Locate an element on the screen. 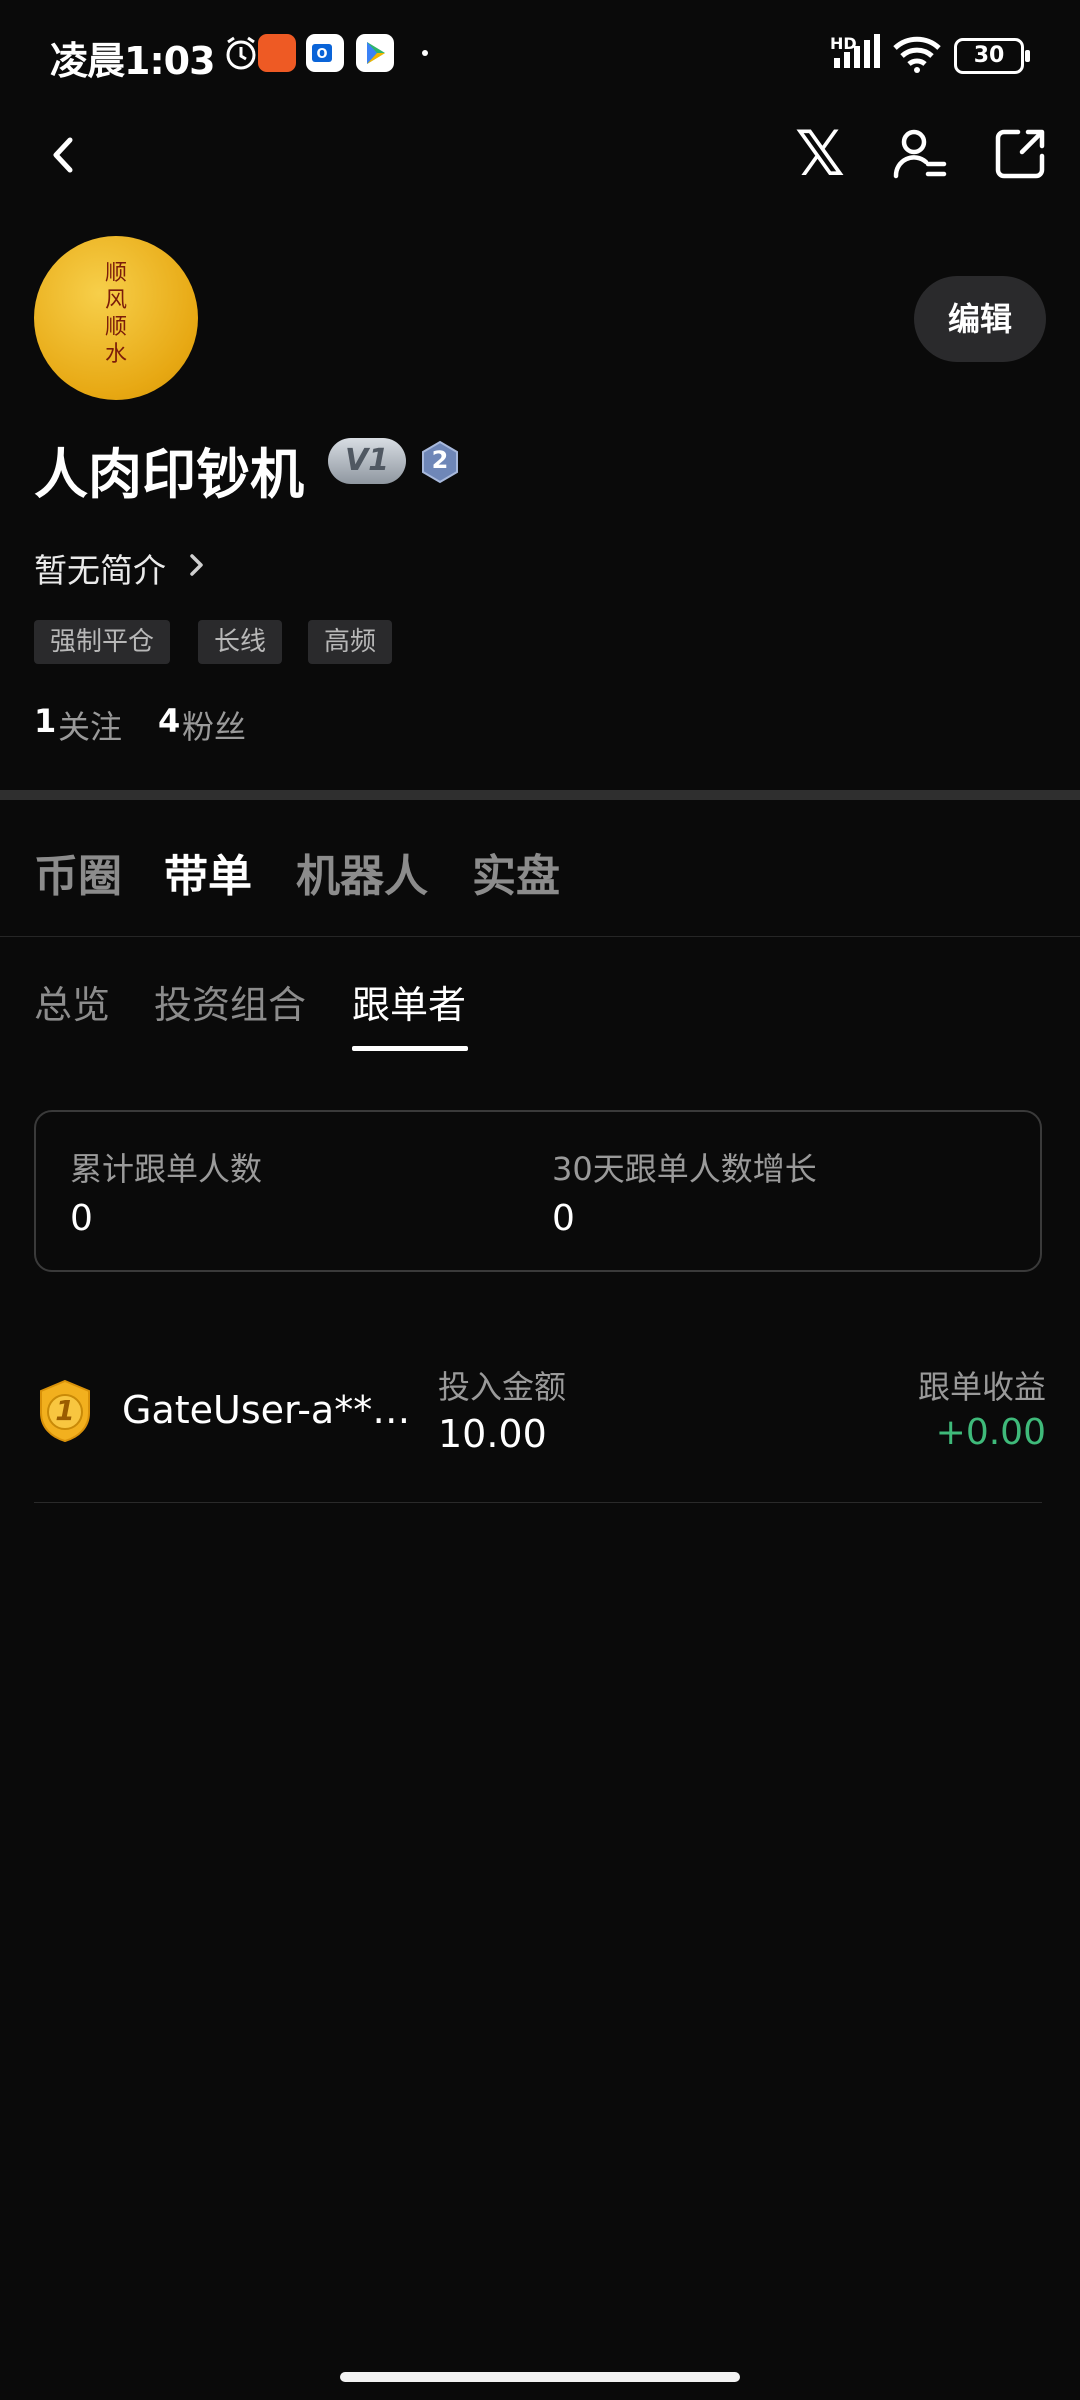  avatar-char: 水 is located at coordinates (115, 354).